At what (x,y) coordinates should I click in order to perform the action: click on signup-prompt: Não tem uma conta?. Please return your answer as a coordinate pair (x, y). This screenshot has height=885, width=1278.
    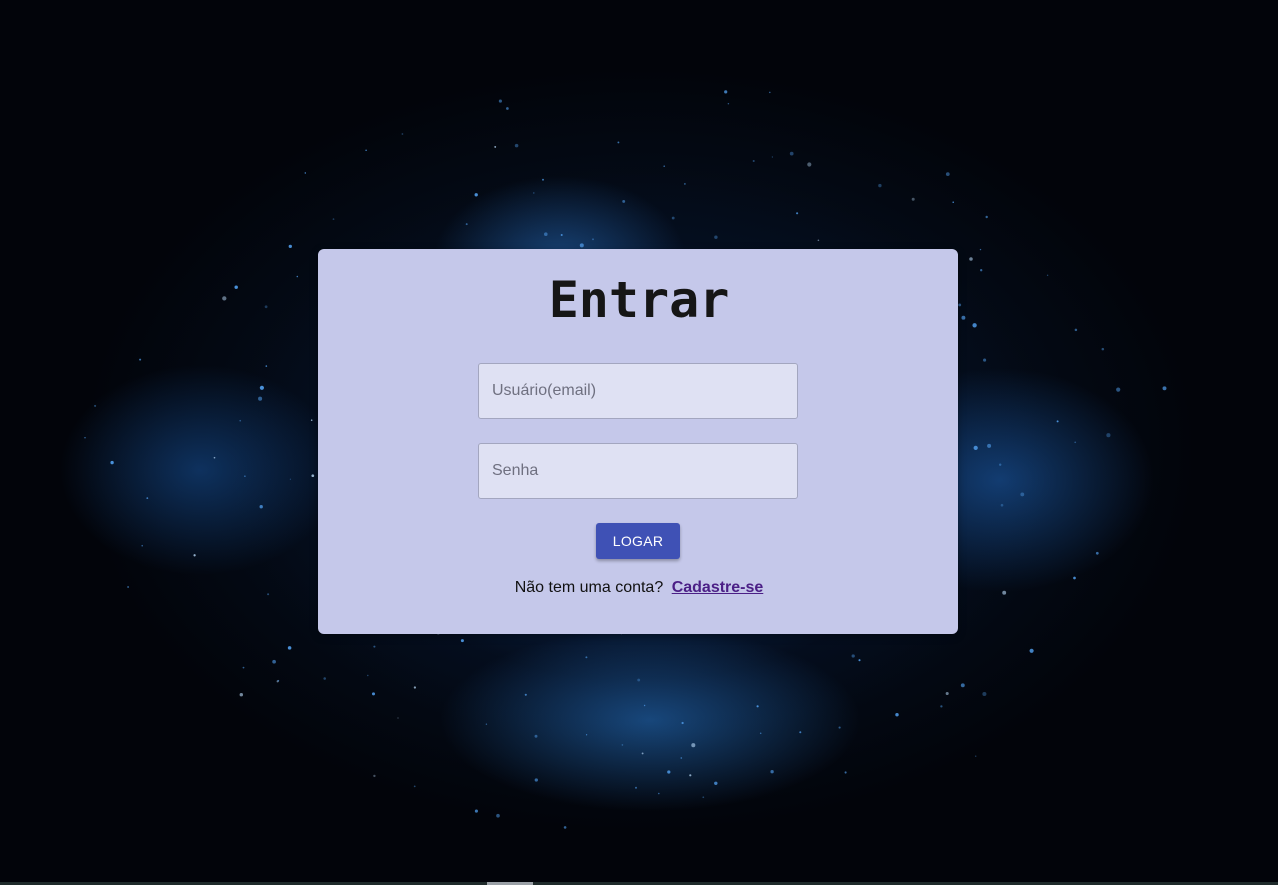
    Looking at the image, I should click on (589, 587).